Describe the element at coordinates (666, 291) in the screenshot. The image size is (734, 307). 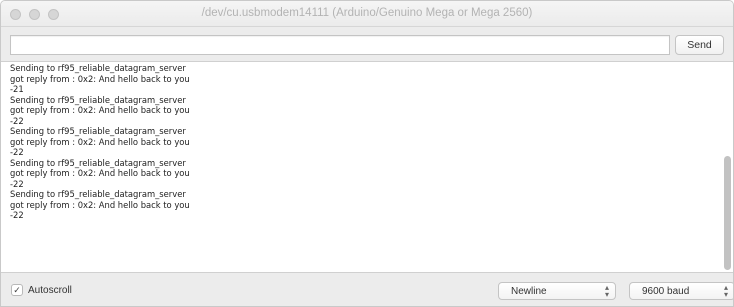
I see `baud-rate-value: 9600 baud` at that location.